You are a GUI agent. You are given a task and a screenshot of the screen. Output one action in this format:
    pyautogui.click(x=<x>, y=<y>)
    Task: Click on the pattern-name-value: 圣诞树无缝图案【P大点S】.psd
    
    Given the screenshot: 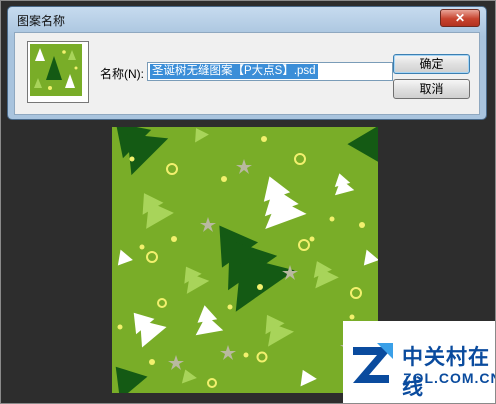 What is the action you would take?
    pyautogui.click(x=234, y=71)
    